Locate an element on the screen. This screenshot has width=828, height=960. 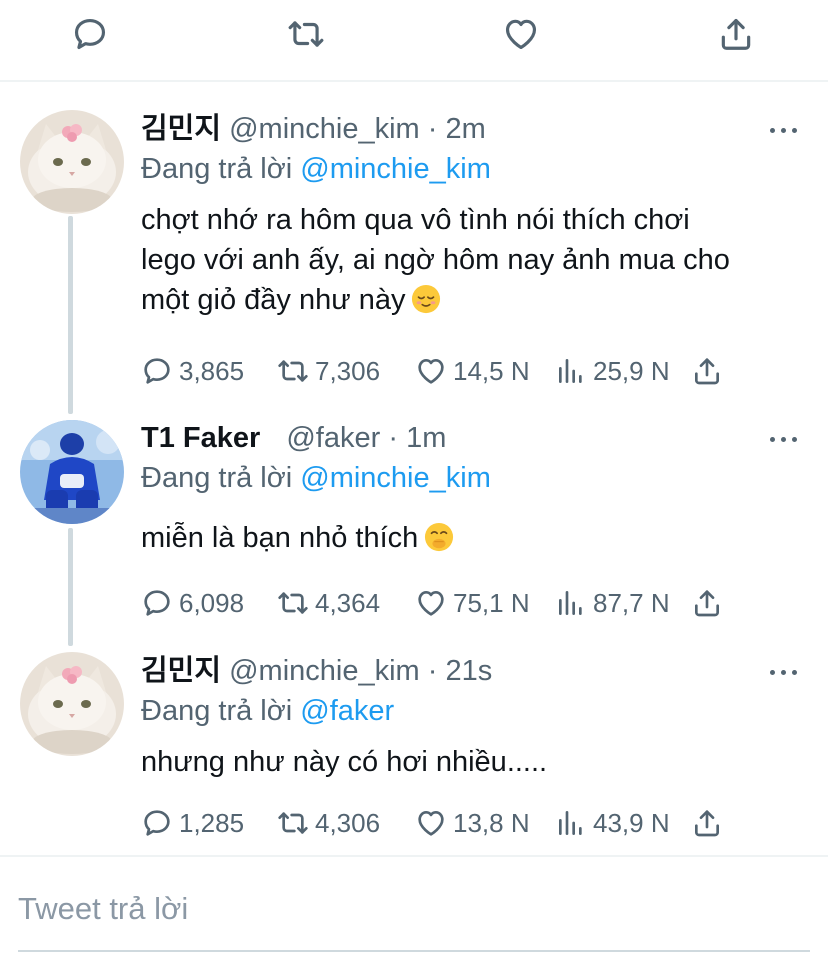
views-button: 87,7 N is located at coordinates (612, 603).